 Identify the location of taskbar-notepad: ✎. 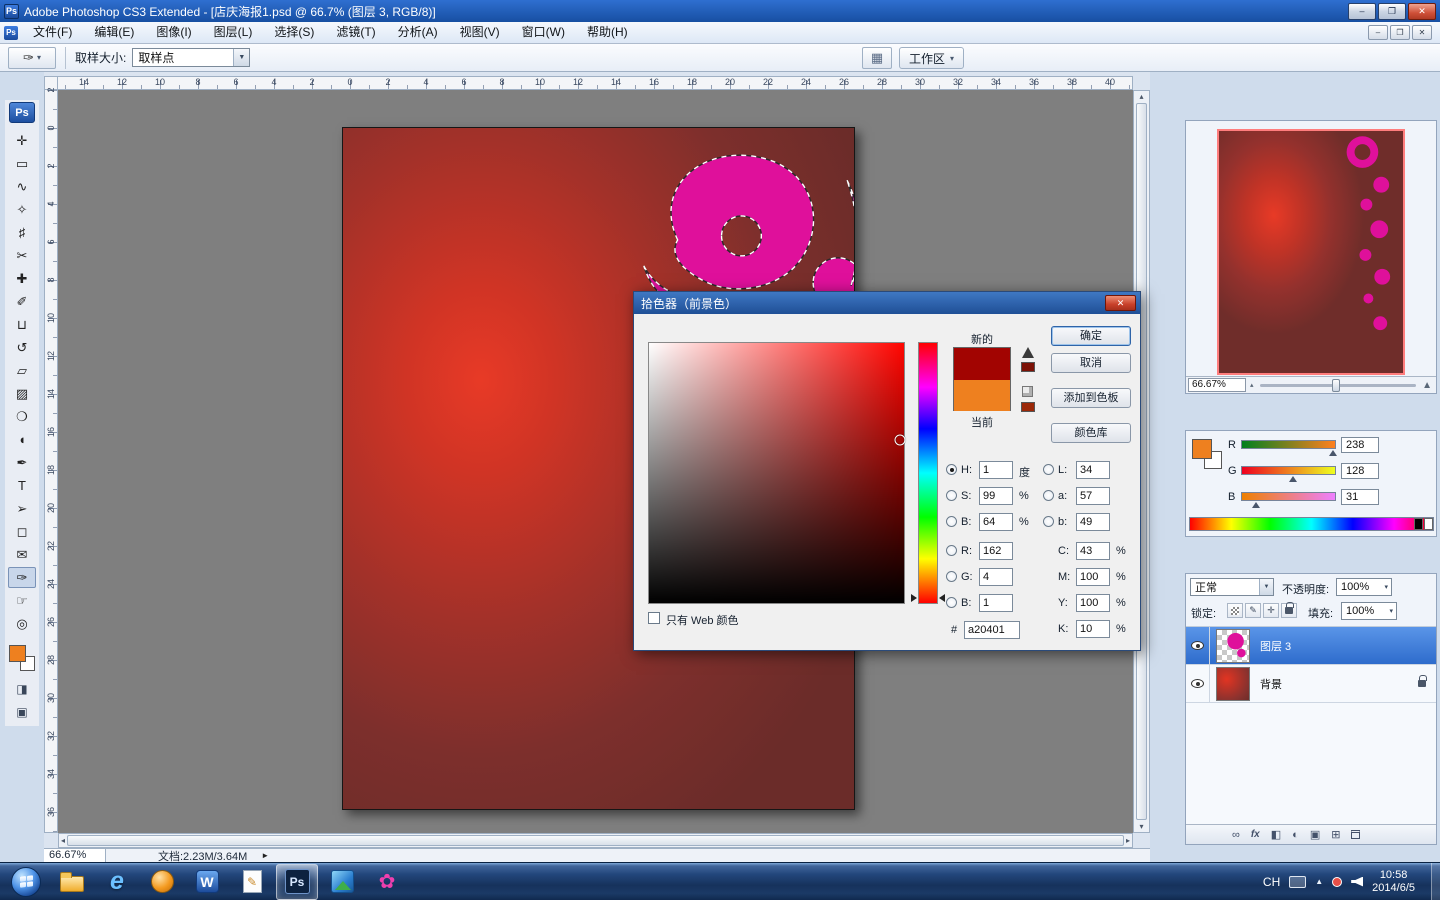
(252, 882).